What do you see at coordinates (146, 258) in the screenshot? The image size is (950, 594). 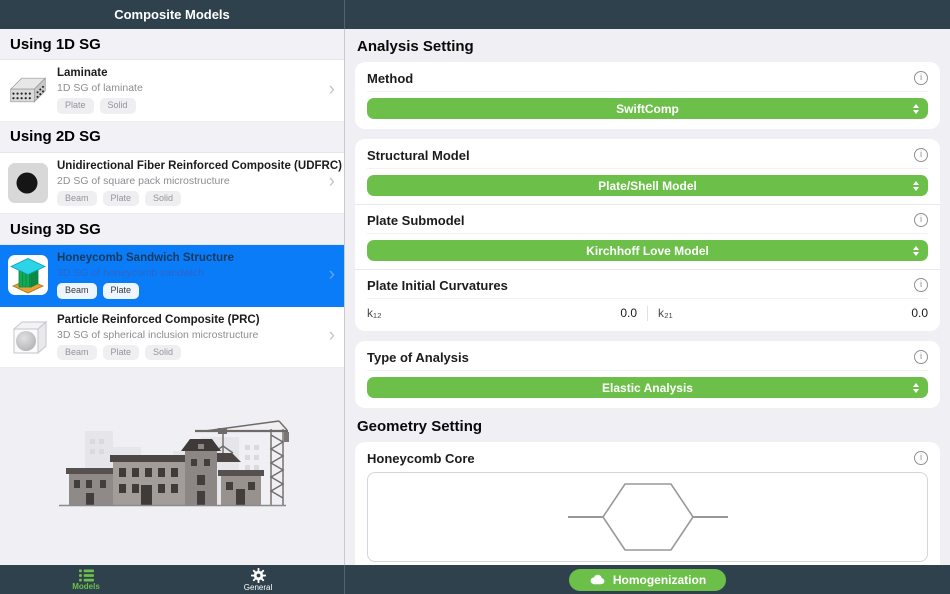 I see `item-title: Honeycomb Sandwich Structure` at bounding box center [146, 258].